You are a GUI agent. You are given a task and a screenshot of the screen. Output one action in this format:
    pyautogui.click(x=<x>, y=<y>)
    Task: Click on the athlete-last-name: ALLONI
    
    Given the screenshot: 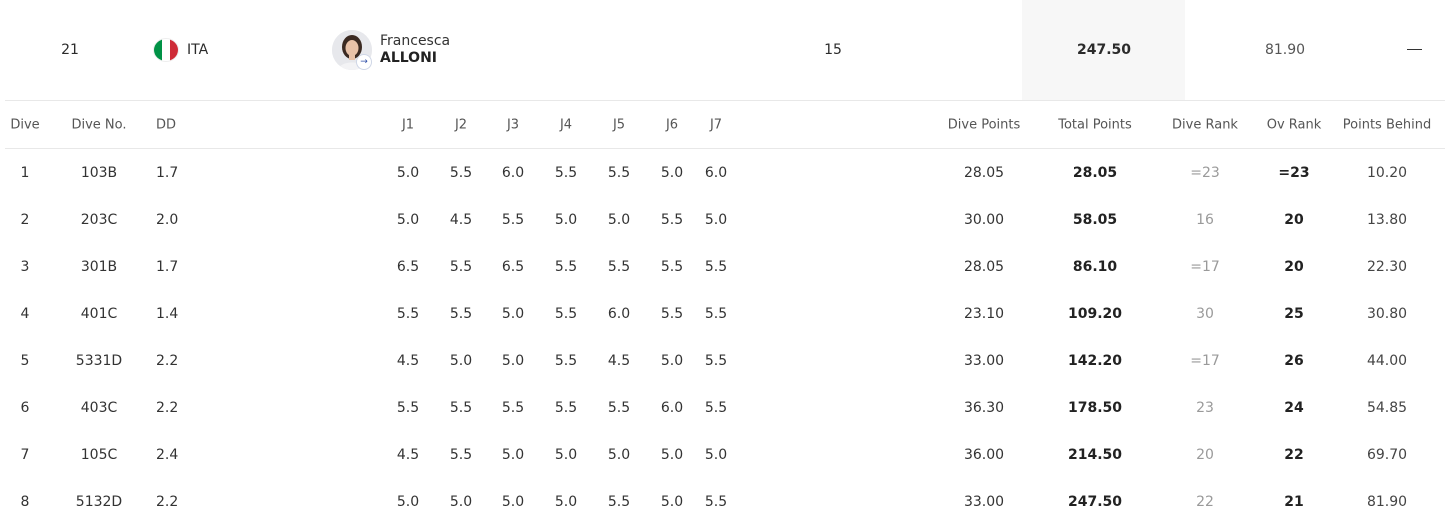 What is the action you would take?
    pyautogui.click(x=408, y=58)
    